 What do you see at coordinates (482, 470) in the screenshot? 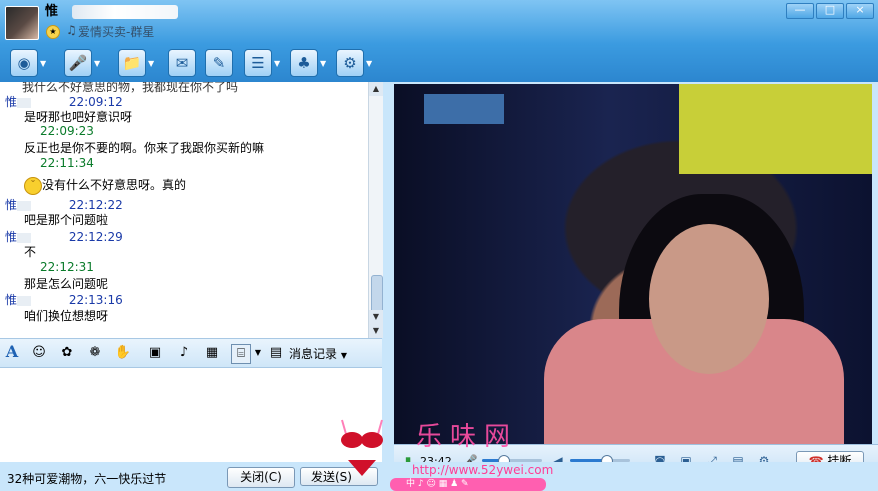
I see `watermark-url: http://www.52ywei.com` at bounding box center [482, 470].